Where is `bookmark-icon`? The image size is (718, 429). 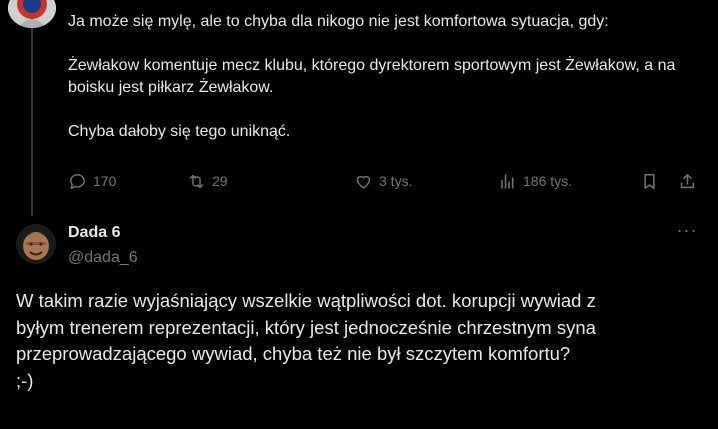 bookmark-icon is located at coordinates (649, 181).